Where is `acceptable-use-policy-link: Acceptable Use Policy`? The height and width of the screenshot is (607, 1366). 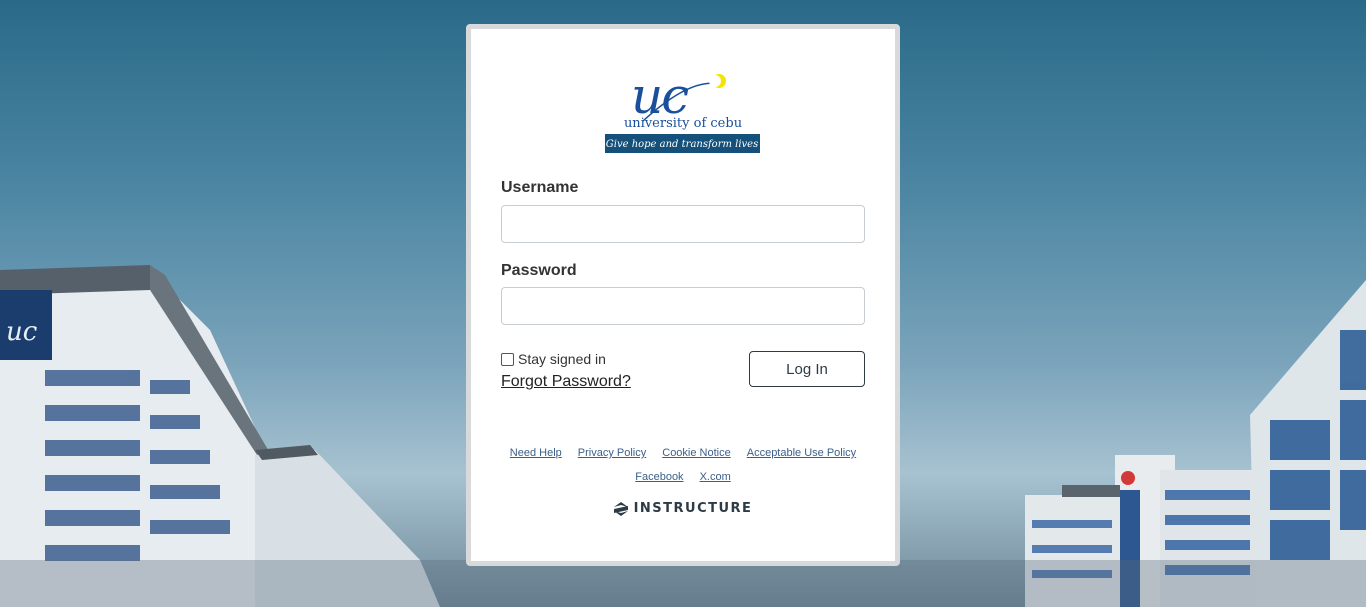
acceptable-use-policy-link: Acceptable Use Policy is located at coordinates (801, 453).